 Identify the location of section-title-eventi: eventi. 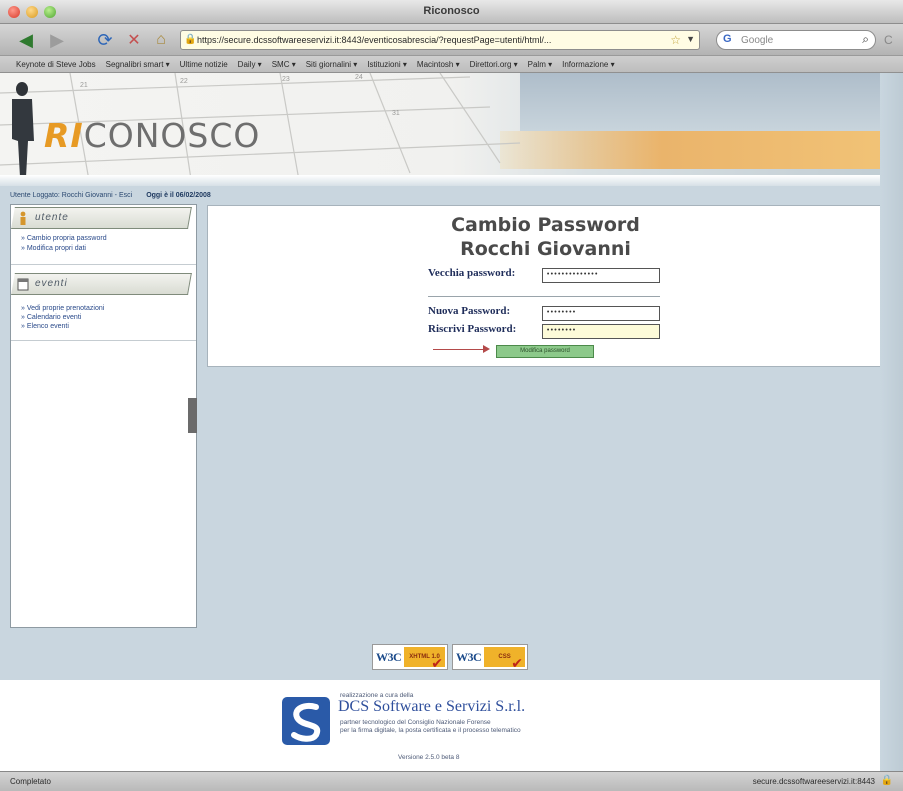
(51, 283).